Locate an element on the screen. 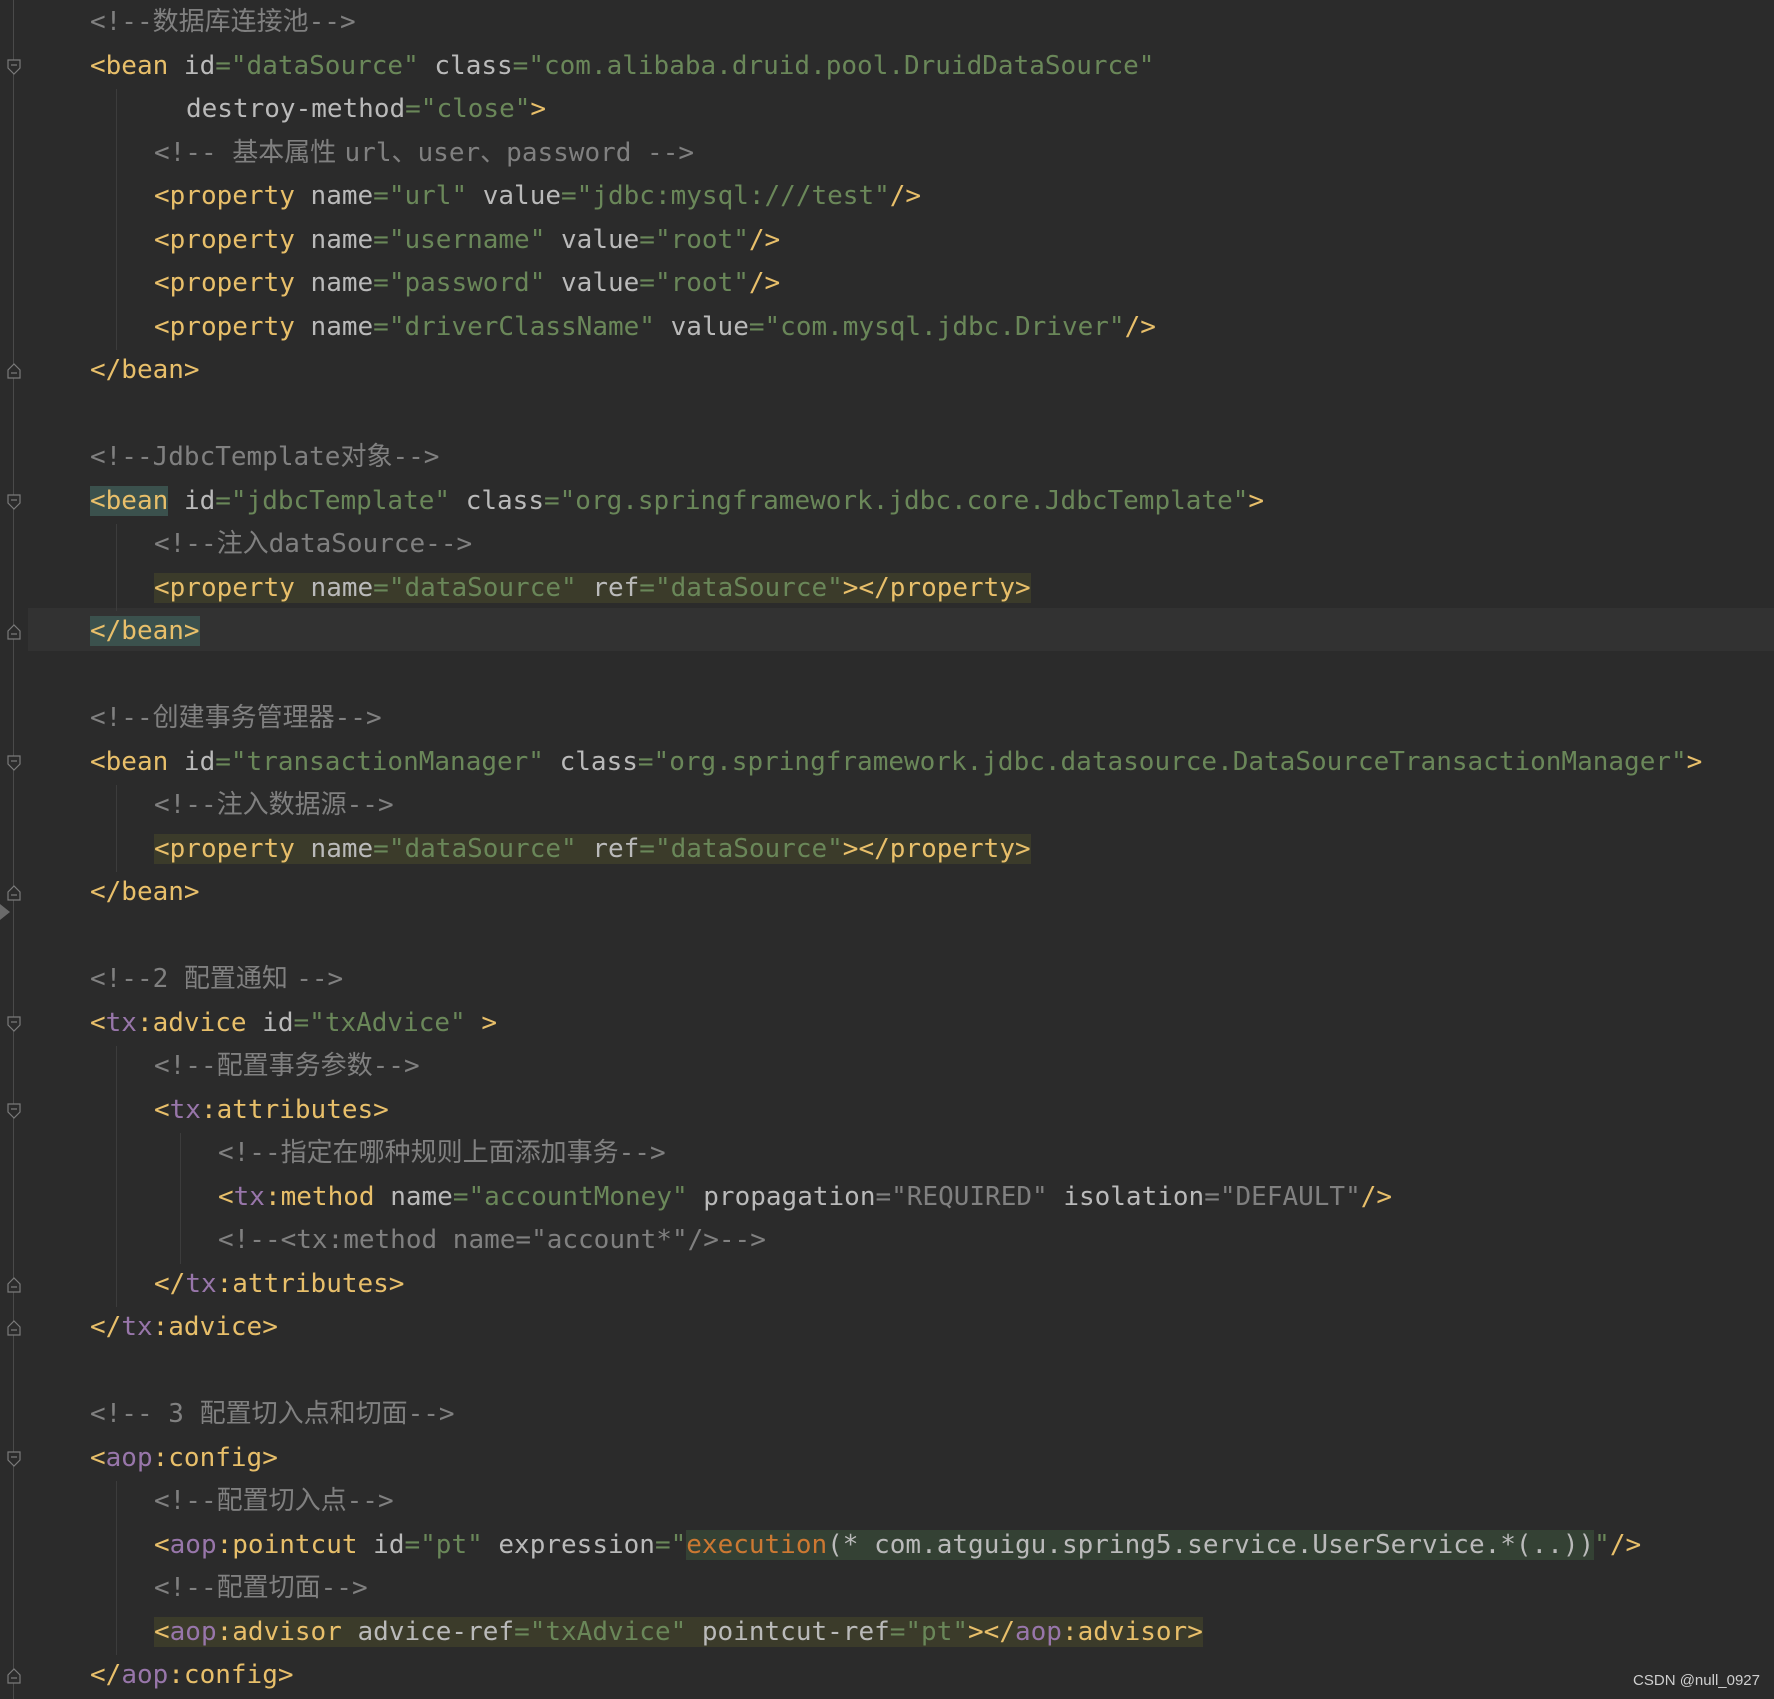 This screenshot has width=1774, height=1699. code-line: <property name="username" value="root"/> is located at coordinates (467, 240).